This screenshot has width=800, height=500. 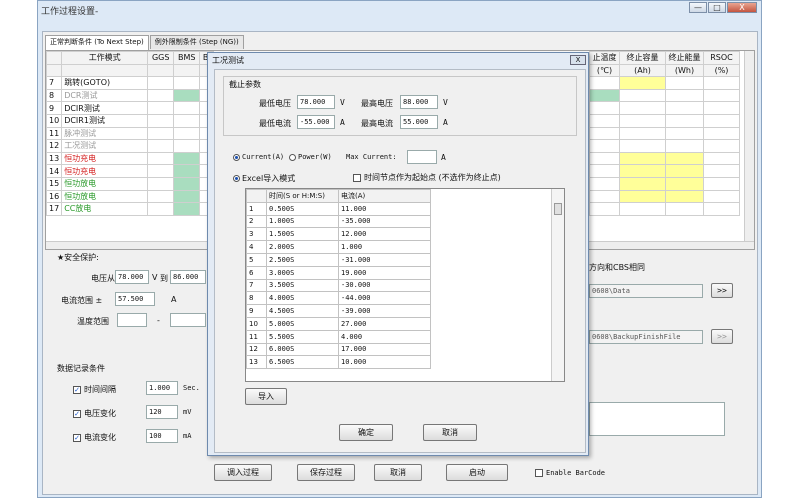 What do you see at coordinates (162, 412) in the screenshot?
I see `record-value-input: 120` at bounding box center [162, 412].